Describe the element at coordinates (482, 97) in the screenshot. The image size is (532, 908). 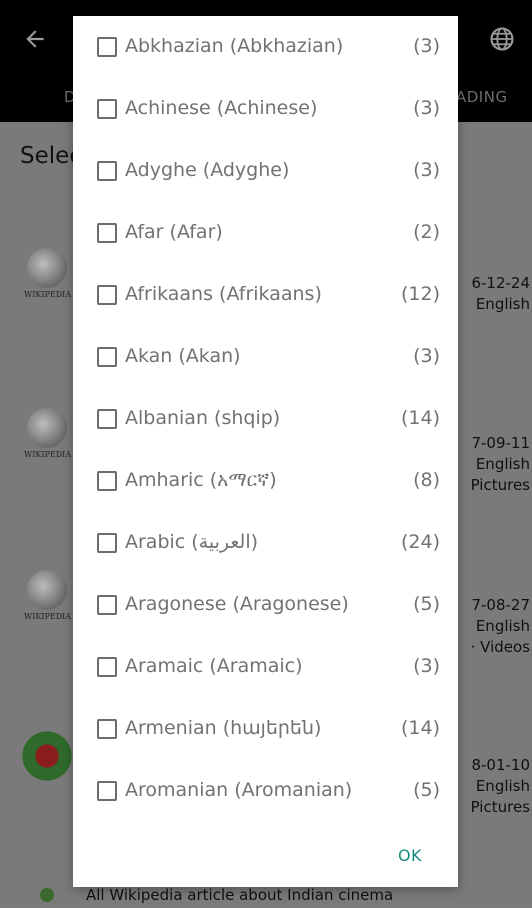
I see `tab-downloading: ADING` at that location.